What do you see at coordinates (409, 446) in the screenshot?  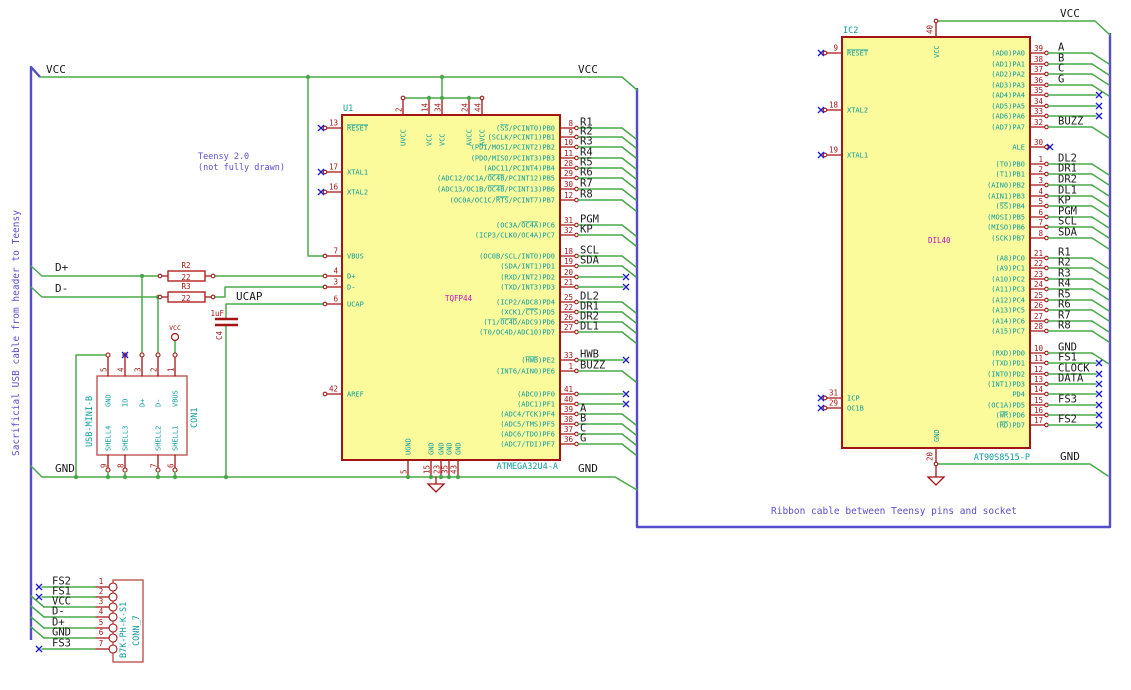 I see `pin-name: UGND` at bounding box center [409, 446].